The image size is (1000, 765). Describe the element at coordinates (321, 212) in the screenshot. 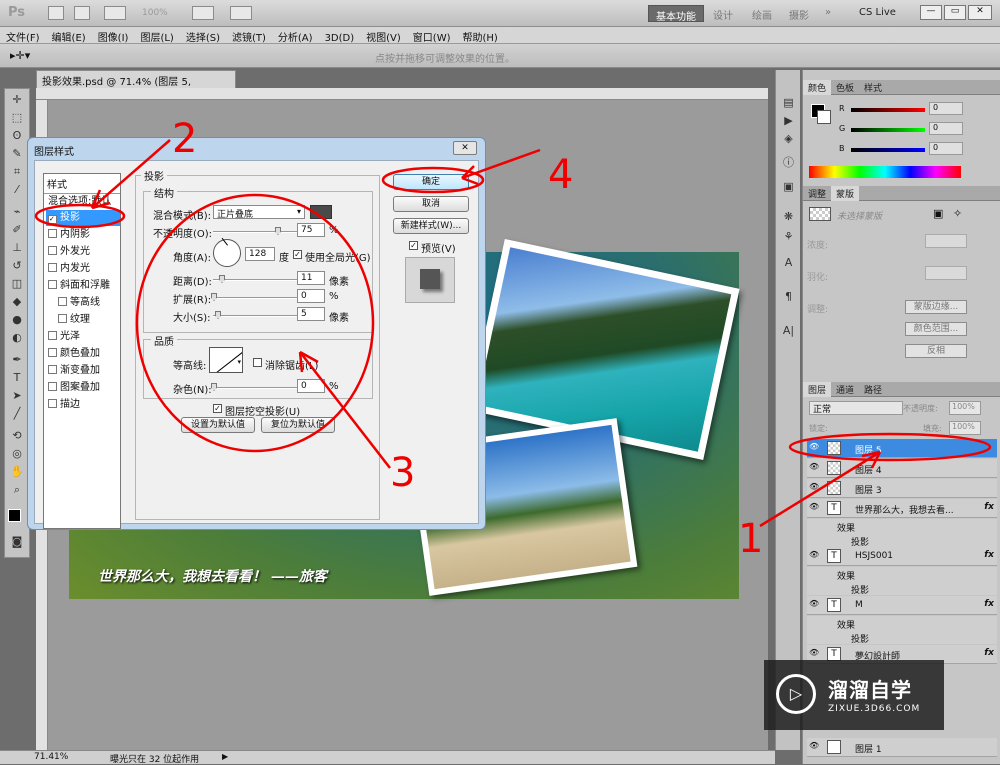

I see `shadow-color-swatch` at that location.